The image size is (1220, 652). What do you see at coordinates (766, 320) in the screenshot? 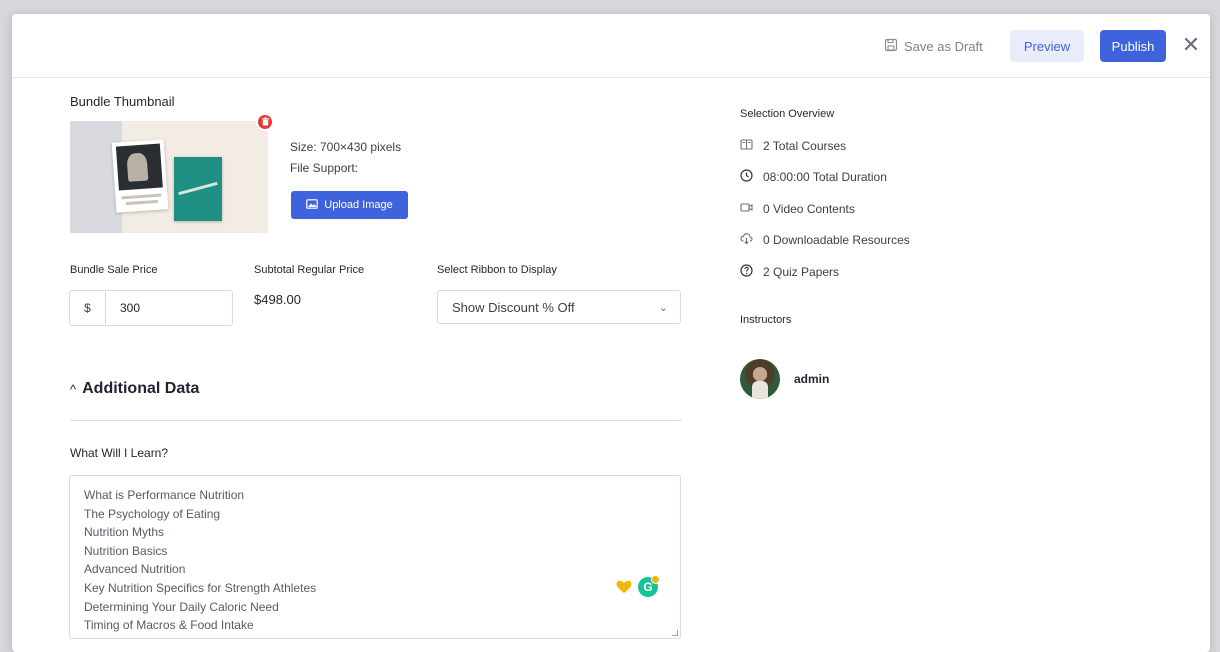
I see `instructors-title: Instructors` at bounding box center [766, 320].